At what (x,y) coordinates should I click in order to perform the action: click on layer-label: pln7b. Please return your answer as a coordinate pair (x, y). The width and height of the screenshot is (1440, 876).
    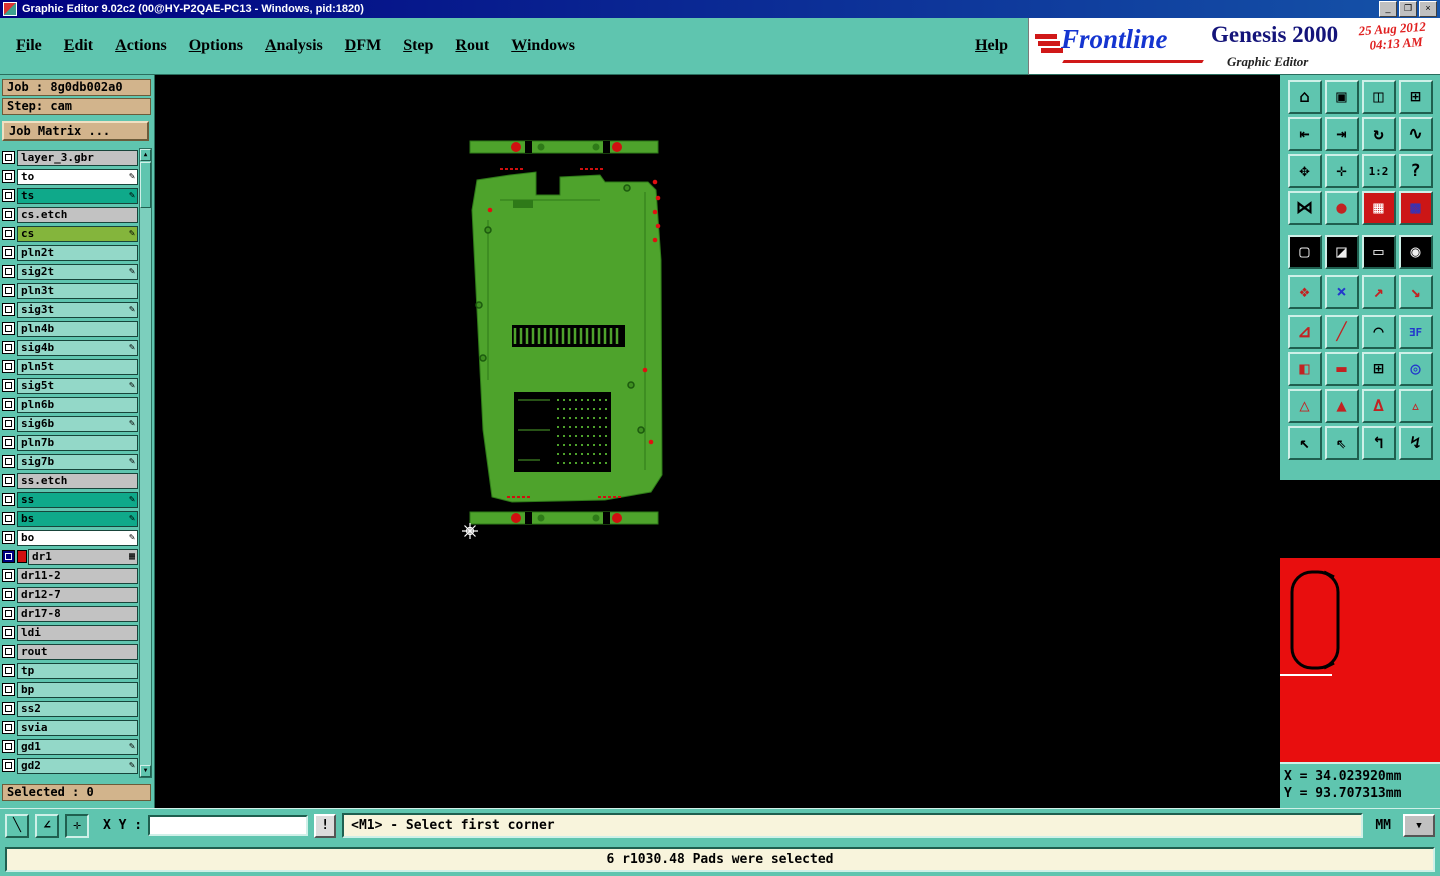
    Looking at the image, I should click on (77, 442).